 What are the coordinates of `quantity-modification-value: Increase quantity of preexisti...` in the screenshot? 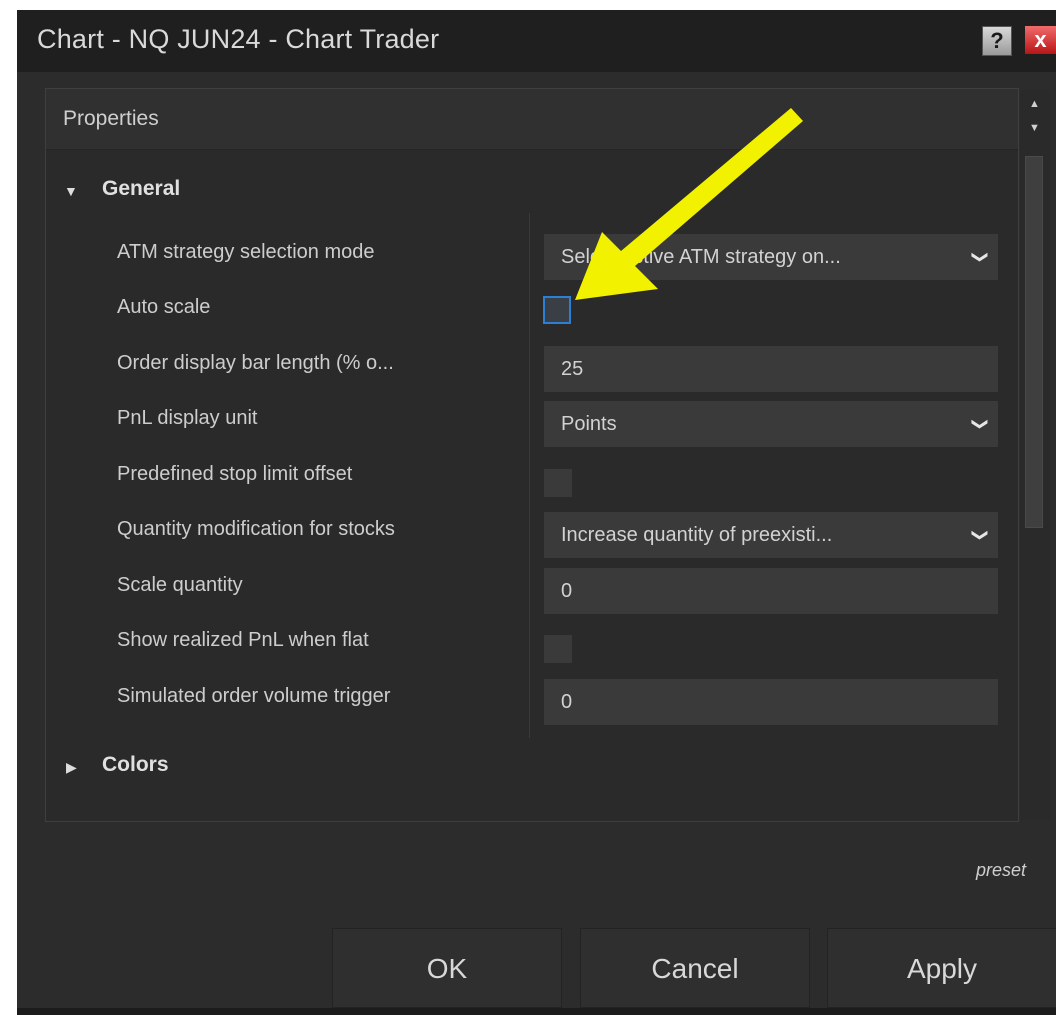 It's located at (697, 535).